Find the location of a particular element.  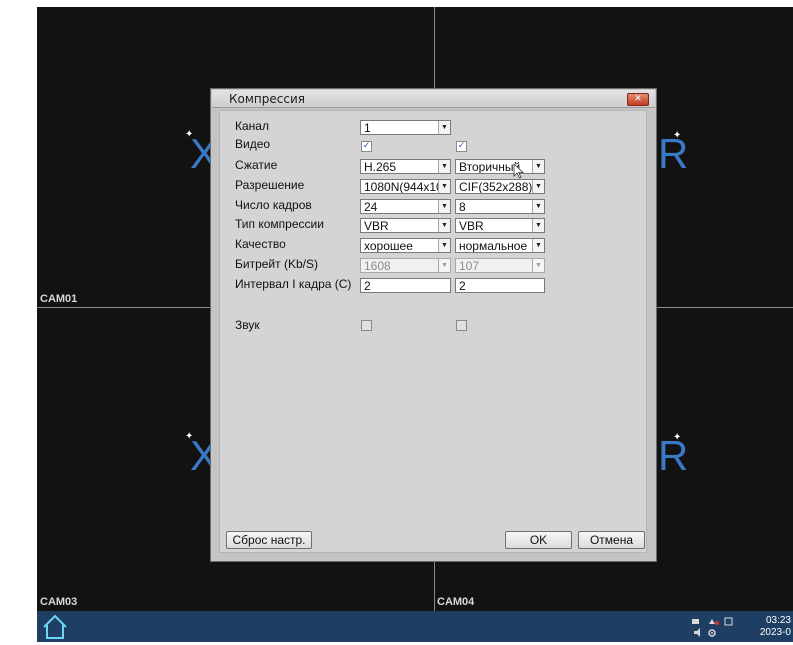

main-bitrate-type-value: VBR is located at coordinates (376, 226).